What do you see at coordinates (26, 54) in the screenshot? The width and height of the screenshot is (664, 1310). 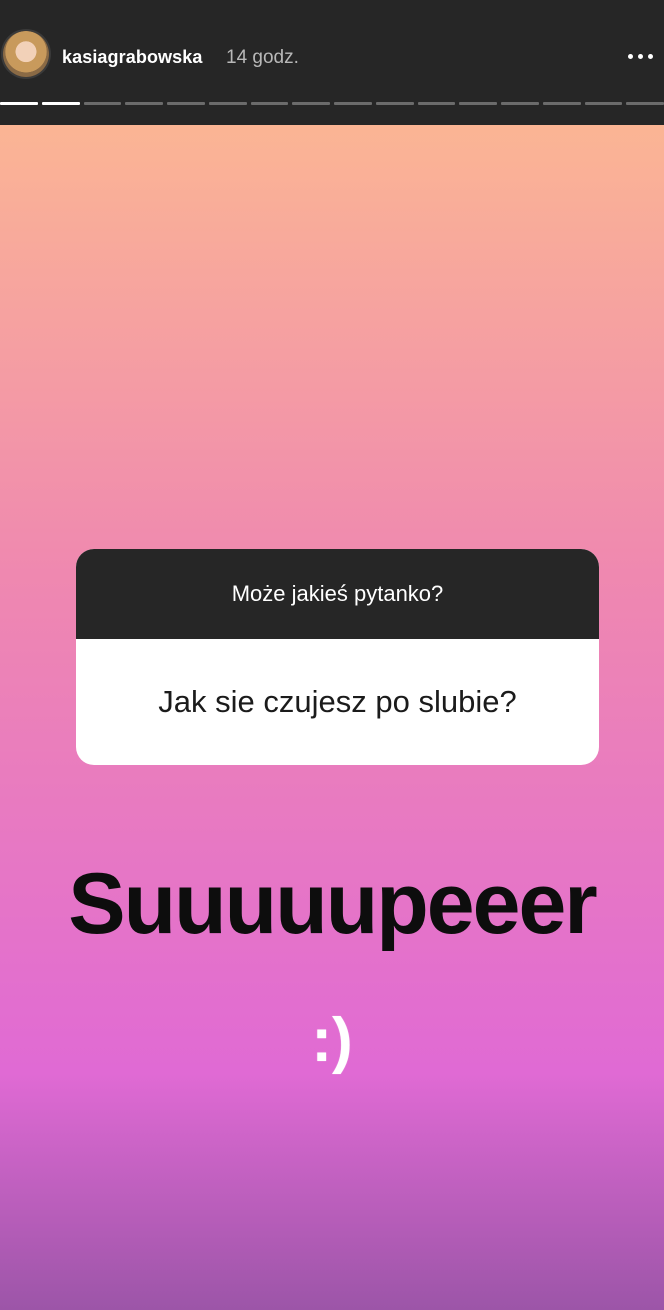 I see `avatar` at bounding box center [26, 54].